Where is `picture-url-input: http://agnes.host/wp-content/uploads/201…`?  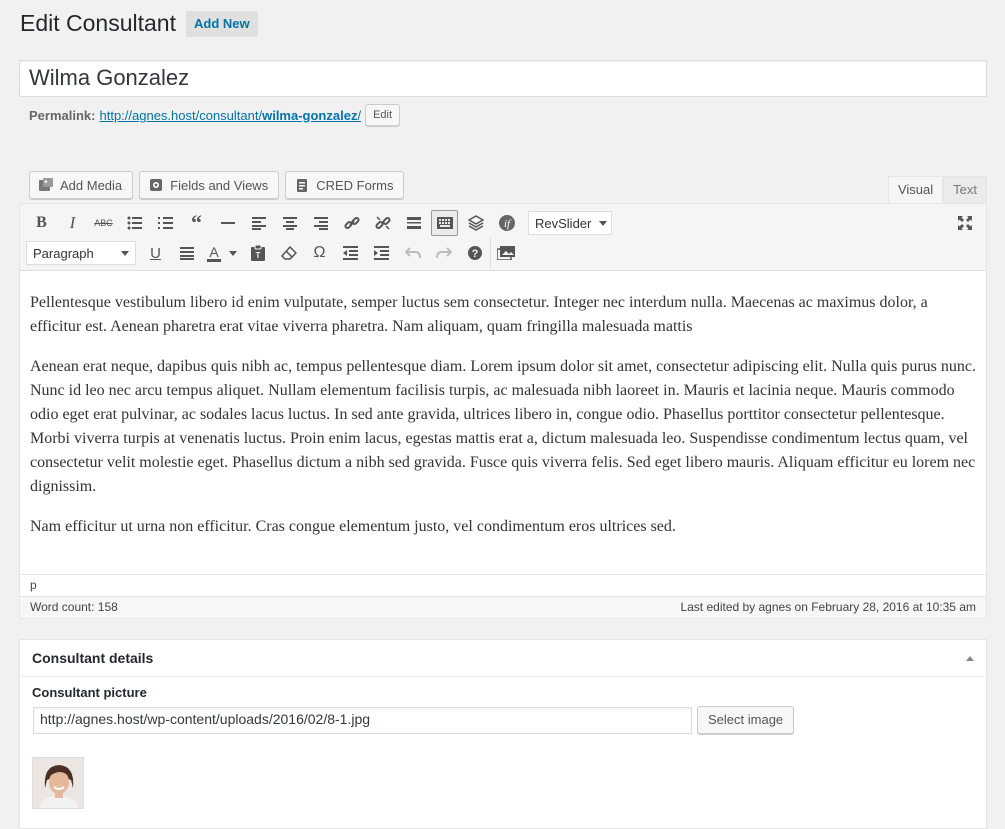
picture-url-input: http://agnes.host/wp-content/uploads/201… is located at coordinates (362, 720).